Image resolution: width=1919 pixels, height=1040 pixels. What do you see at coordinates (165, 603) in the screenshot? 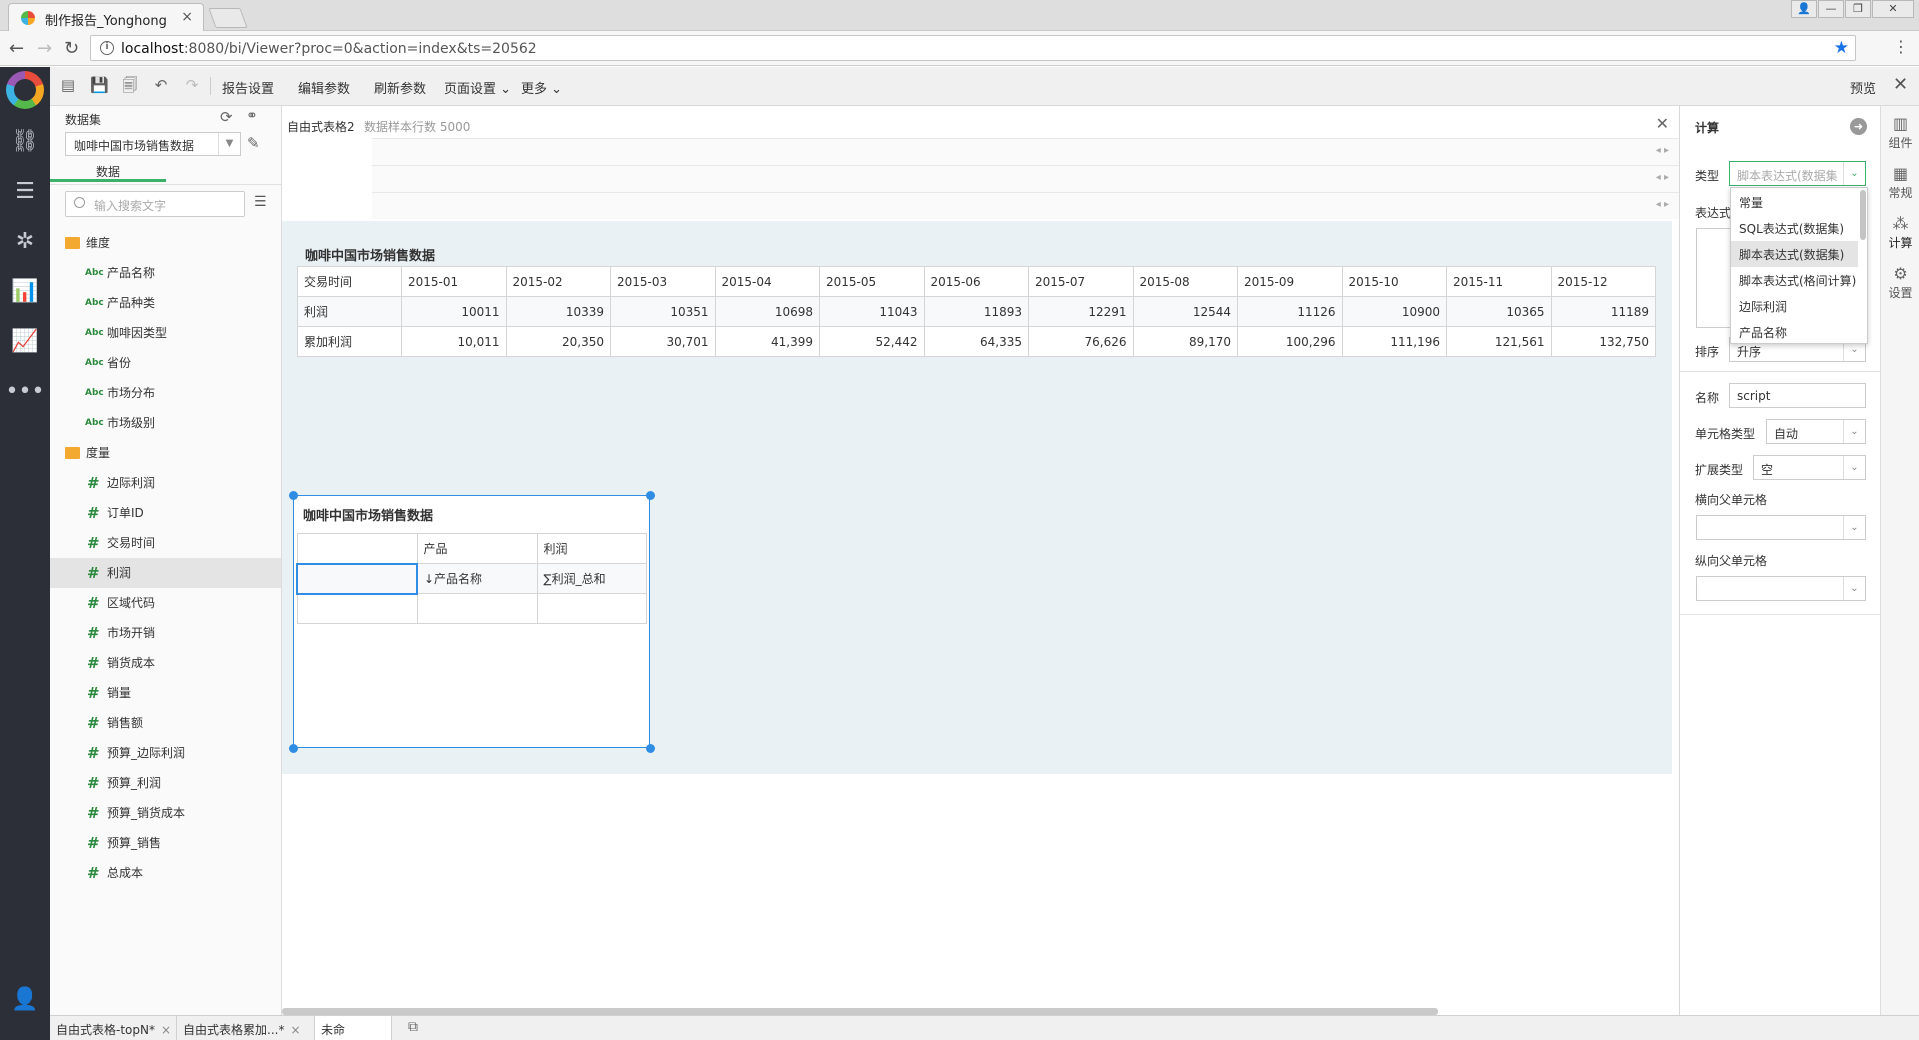
I see `list-item: # 区域代码` at bounding box center [165, 603].